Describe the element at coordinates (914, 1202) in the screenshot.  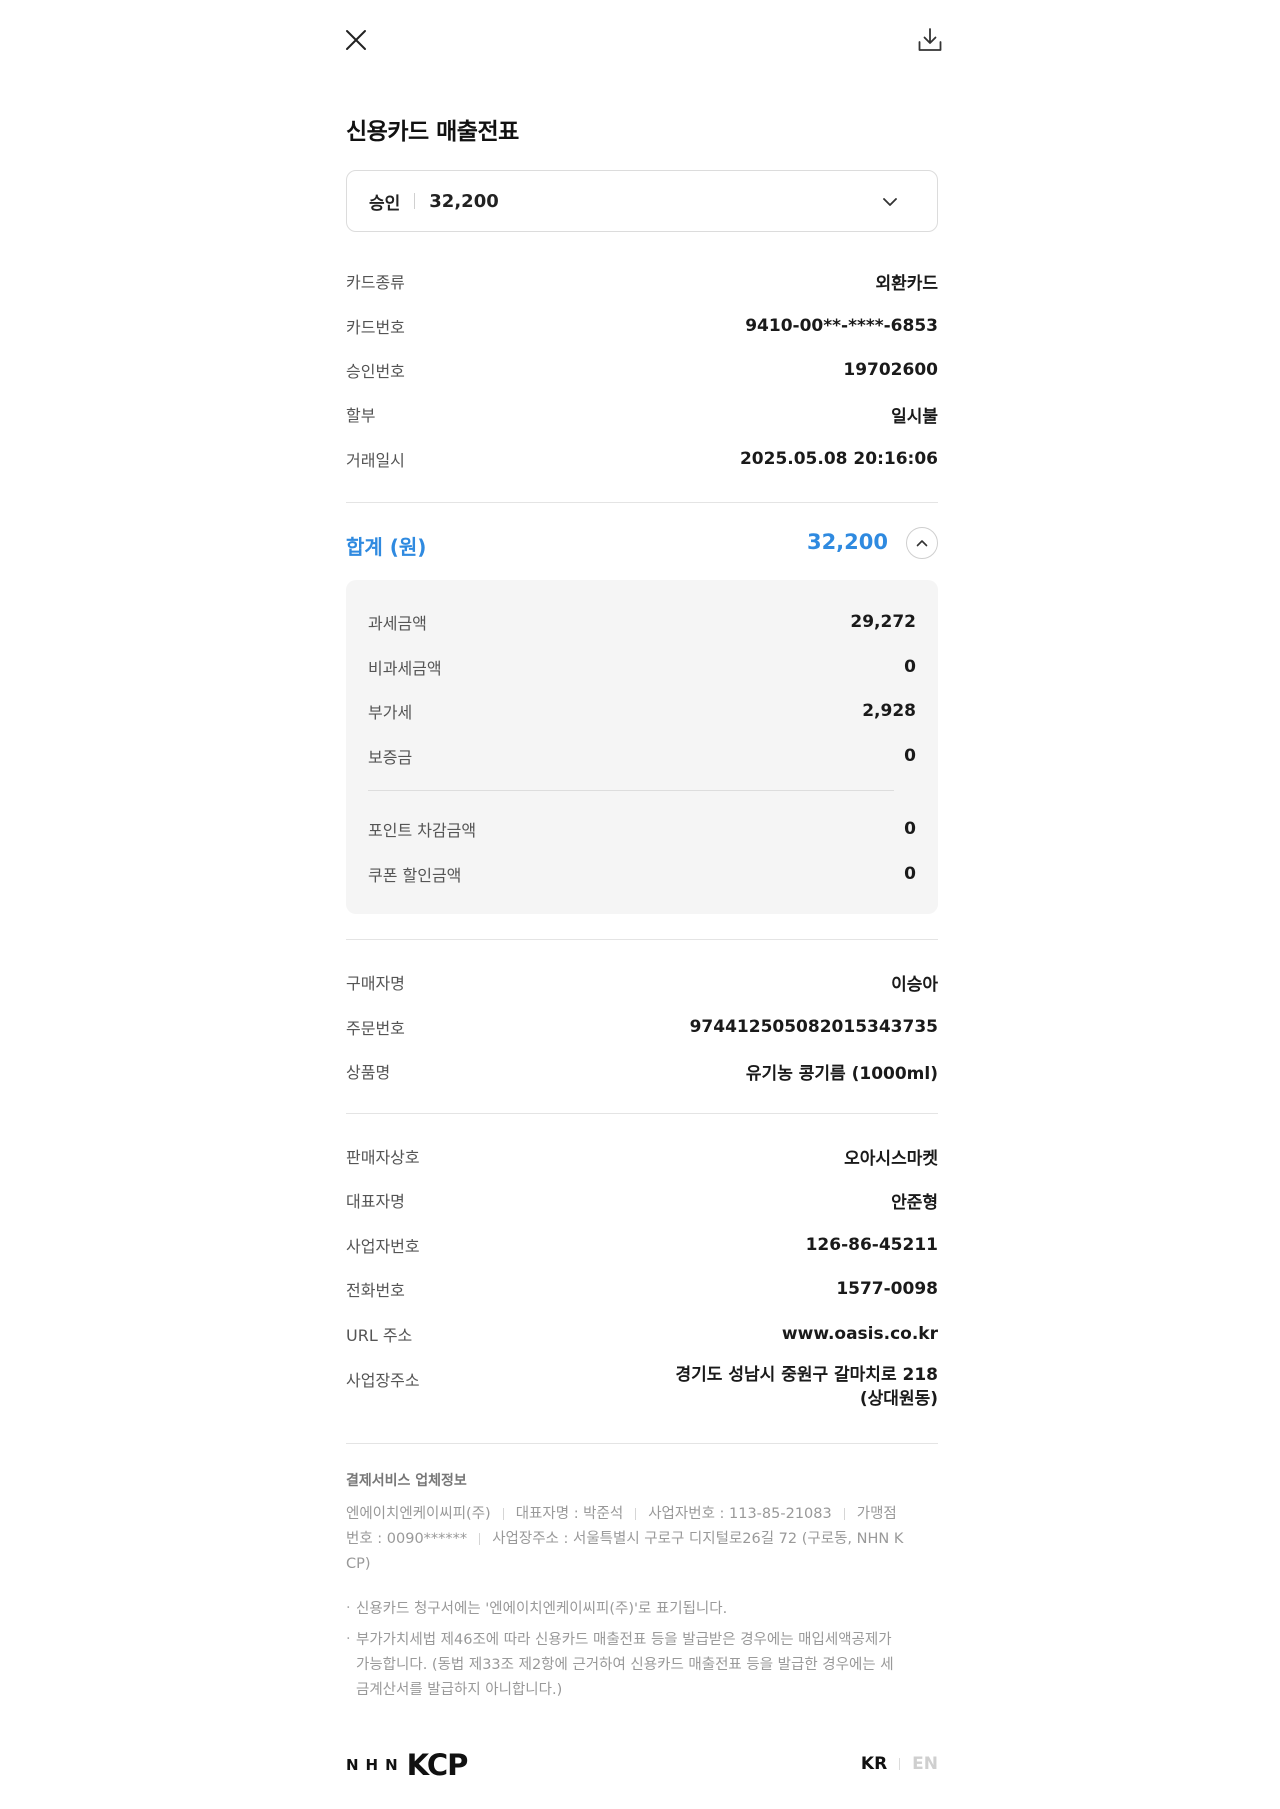
I see `row-value: 안준형` at that location.